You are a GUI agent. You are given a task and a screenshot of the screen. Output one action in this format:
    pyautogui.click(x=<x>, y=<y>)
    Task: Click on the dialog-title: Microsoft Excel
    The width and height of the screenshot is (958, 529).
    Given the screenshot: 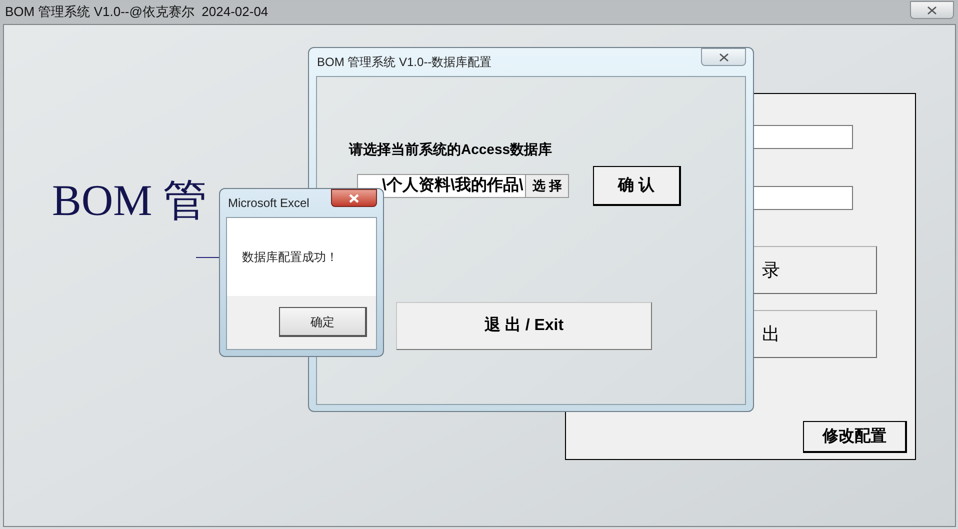 What is the action you would take?
    pyautogui.click(x=269, y=203)
    